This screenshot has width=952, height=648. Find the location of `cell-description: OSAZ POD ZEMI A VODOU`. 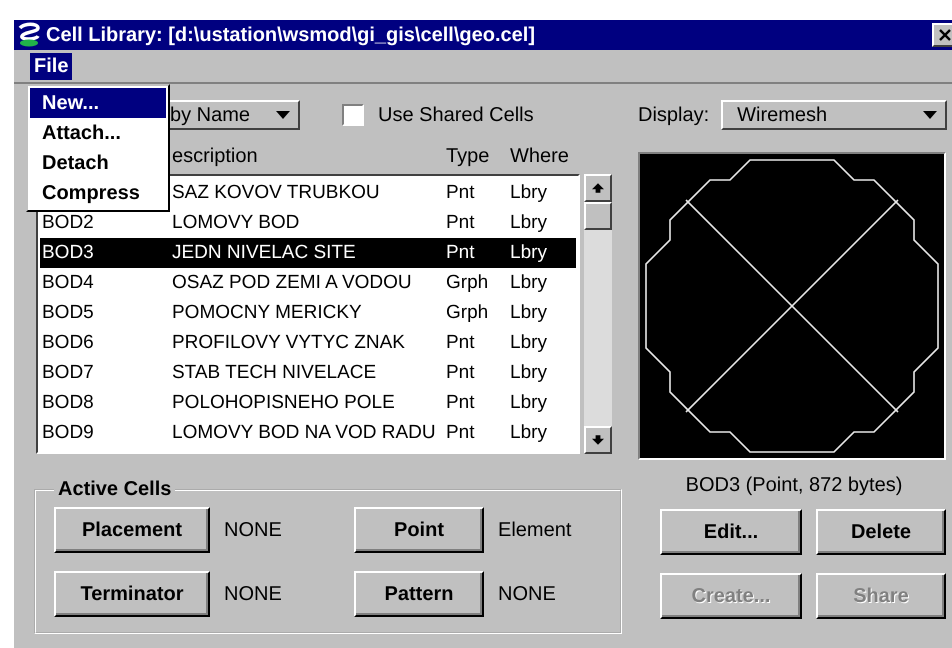

cell-description: OSAZ POD ZEMI A VODOU is located at coordinates (292, 282).